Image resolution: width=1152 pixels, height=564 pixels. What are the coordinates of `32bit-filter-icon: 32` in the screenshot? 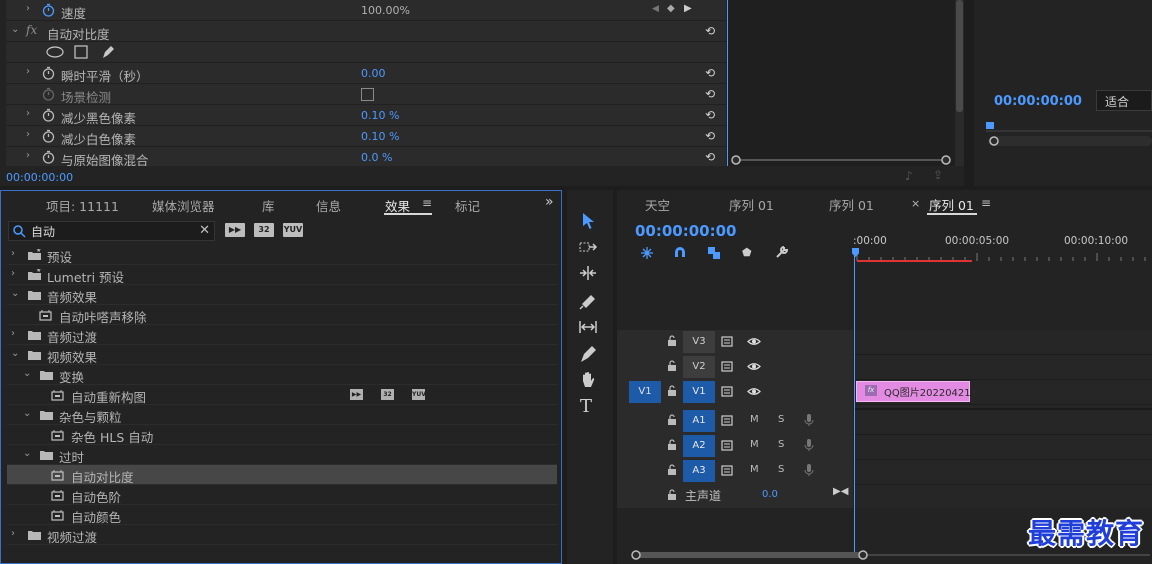 It's located at (264, 230).